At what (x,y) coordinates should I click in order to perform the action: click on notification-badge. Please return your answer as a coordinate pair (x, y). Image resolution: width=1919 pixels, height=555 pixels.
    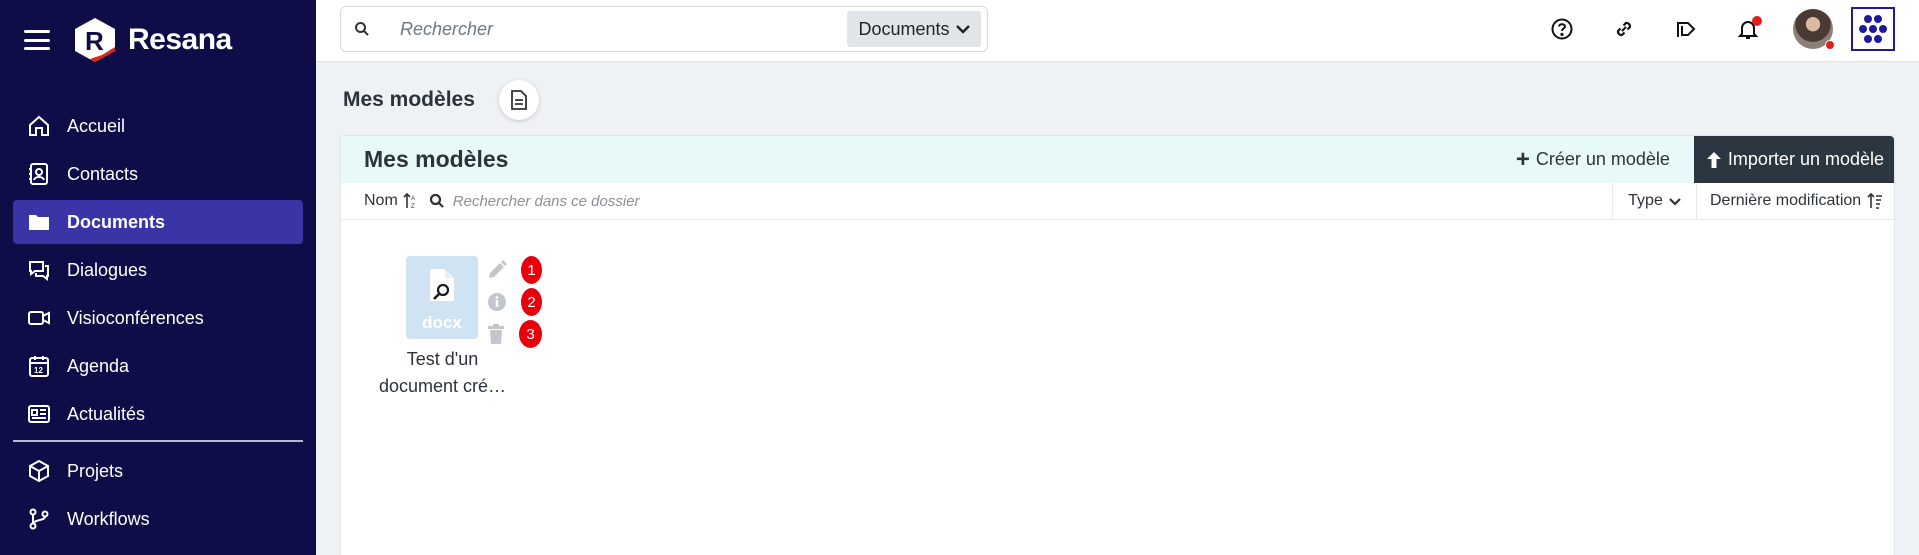
    Looking at the image, I should click on (1757, 21).